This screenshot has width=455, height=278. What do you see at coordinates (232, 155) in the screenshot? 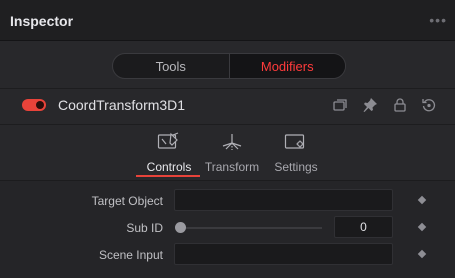
I see `tab-transform: Transform` at bounding box center [232, 155].